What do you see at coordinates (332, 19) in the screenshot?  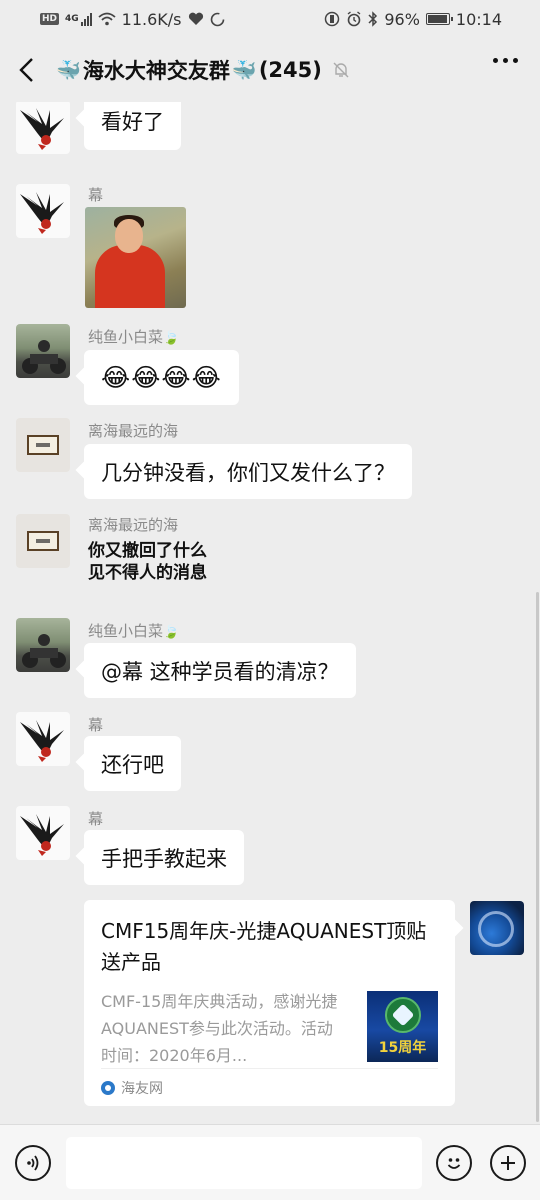 I see `vibrate-icon` at bounding box center [332, 19].